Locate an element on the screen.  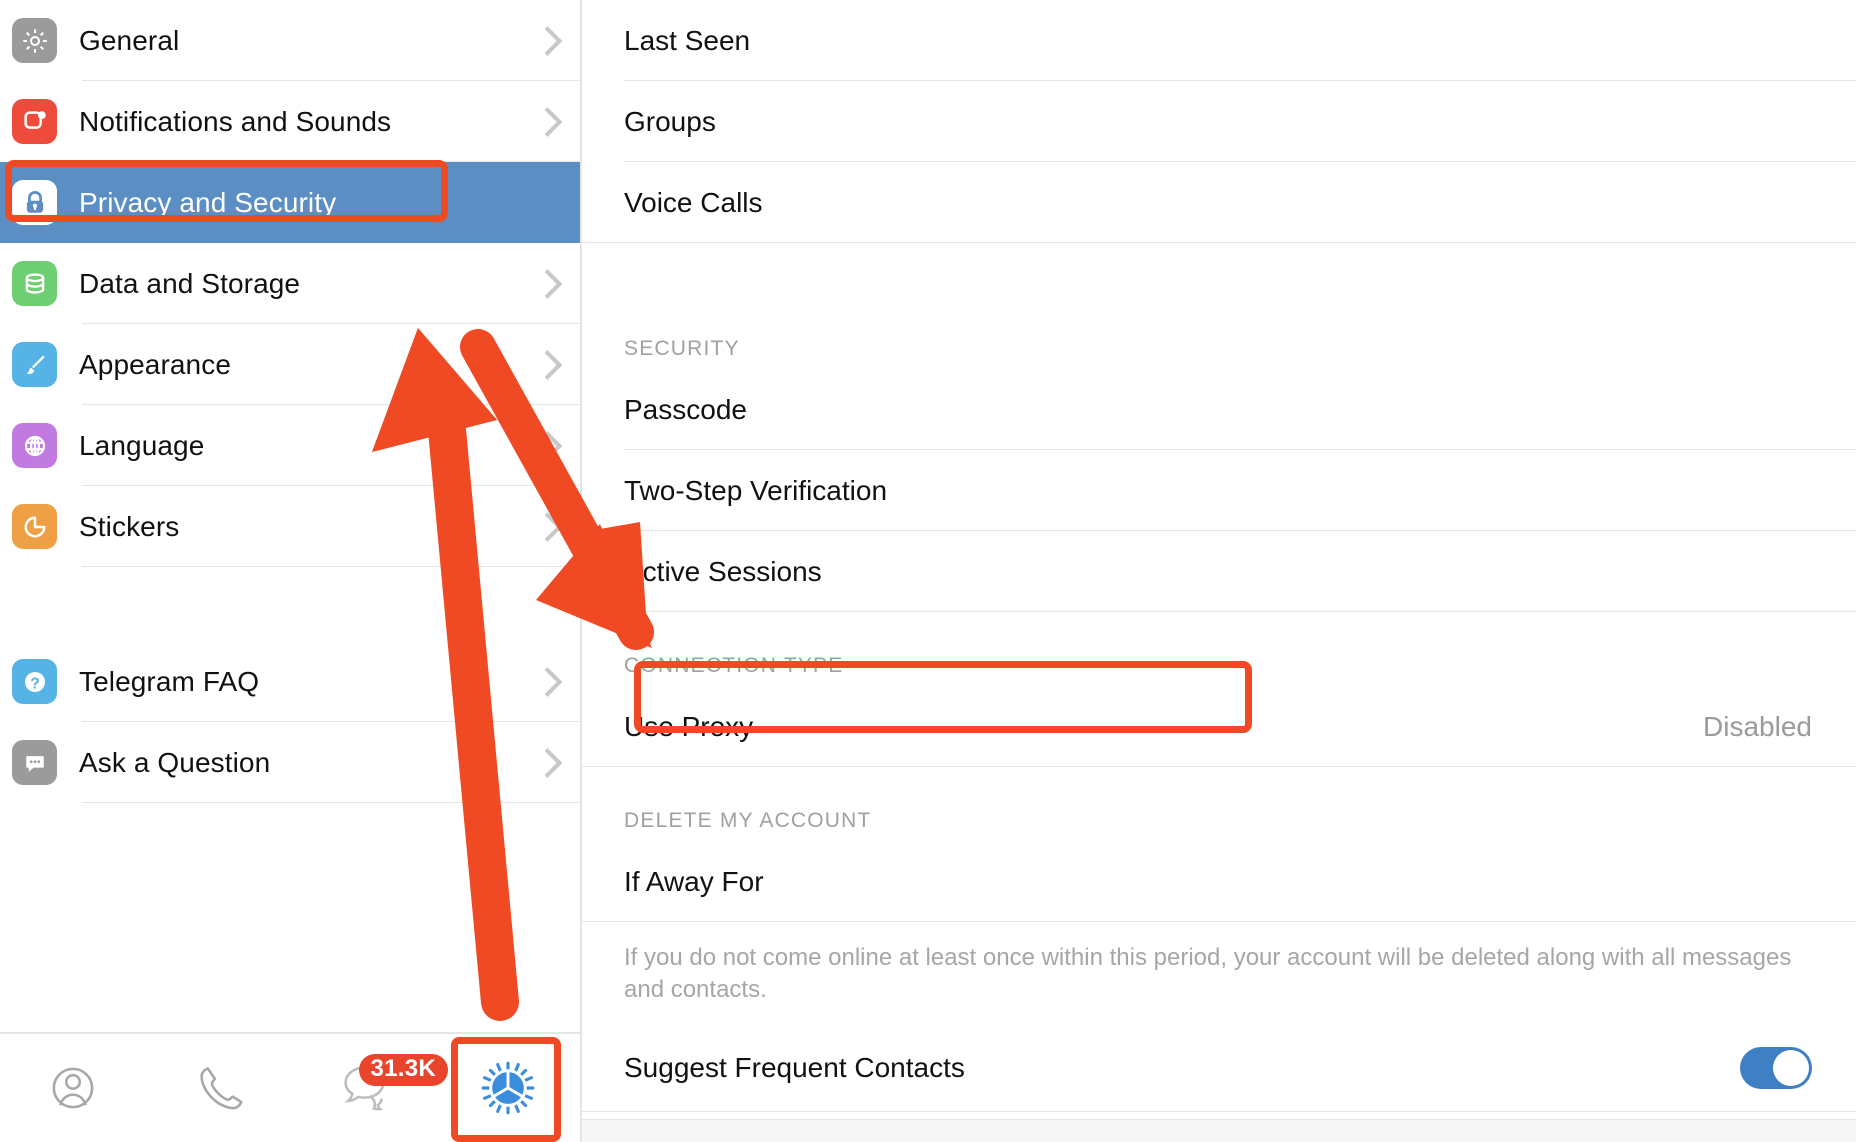
sidebar-item-telegram-faq: ? Telegram FAQ is located at coordinates (290, 681).